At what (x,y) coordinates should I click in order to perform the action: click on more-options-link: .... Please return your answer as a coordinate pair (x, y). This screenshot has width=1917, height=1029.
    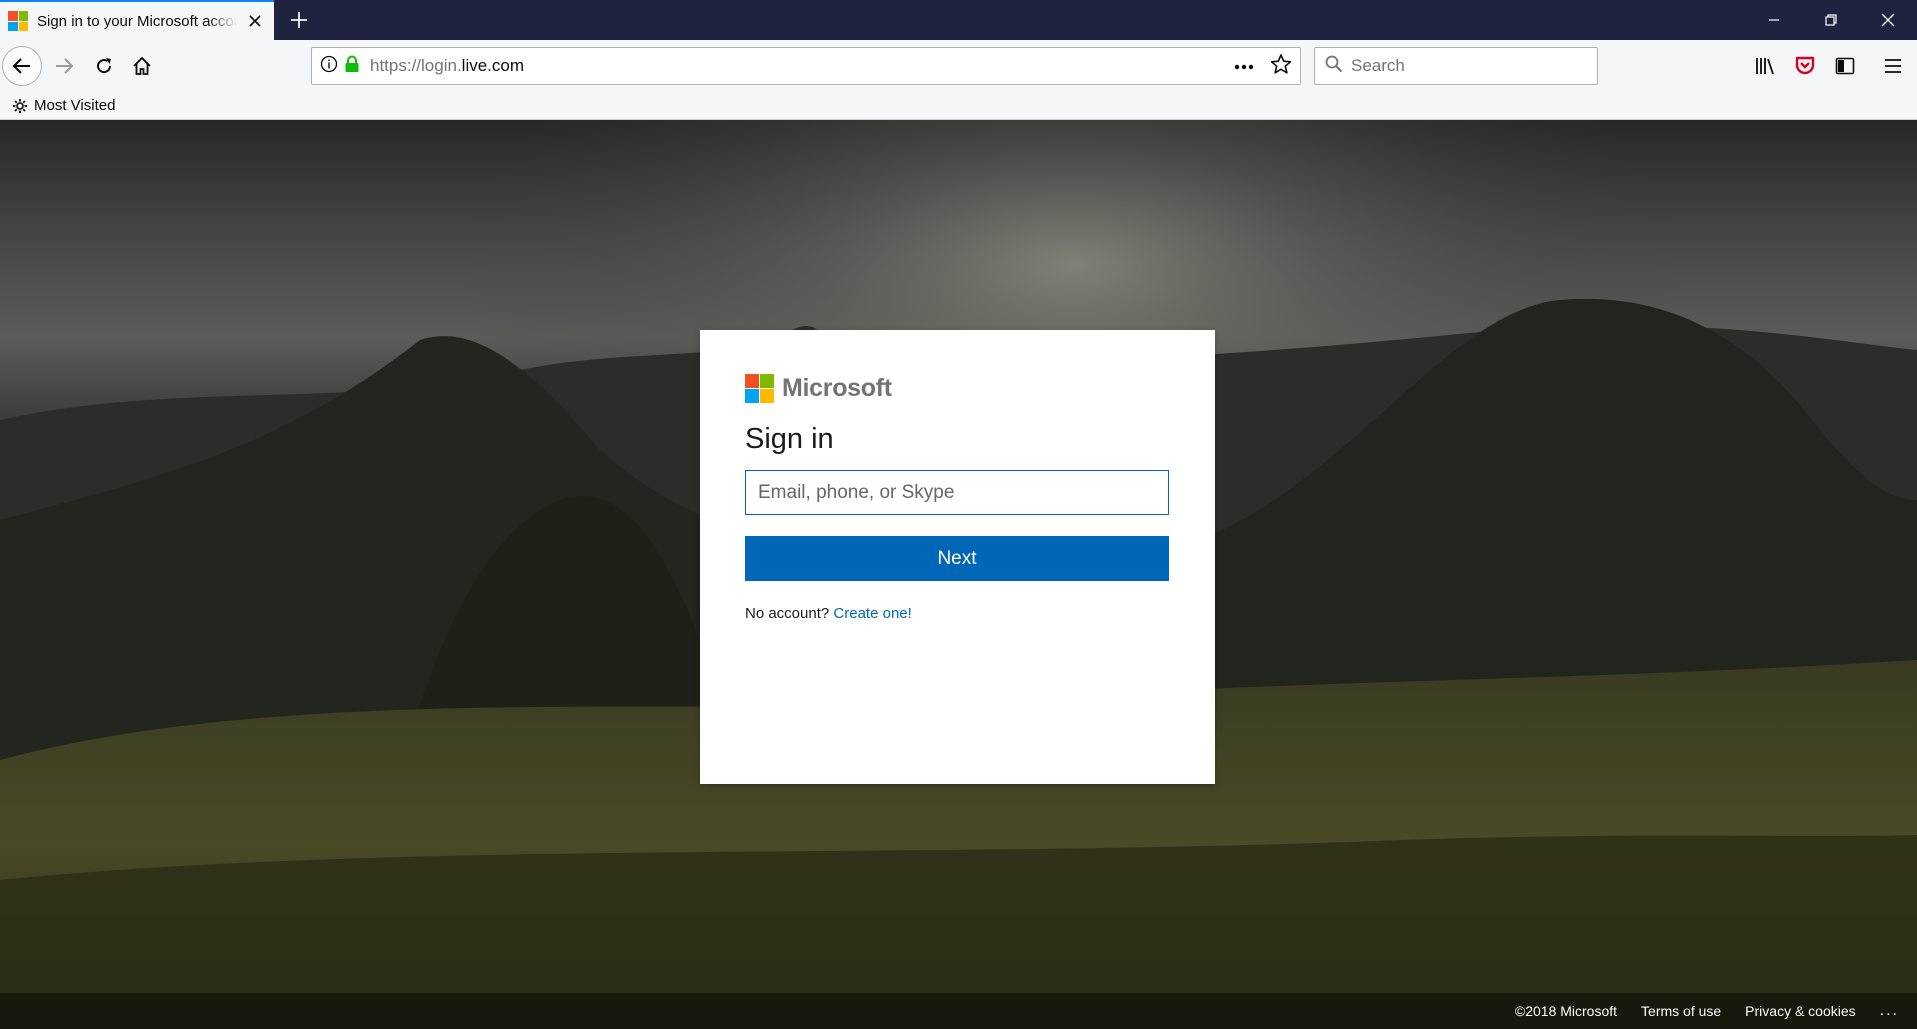
    Looking at the image, I should click on (1889, 1011).